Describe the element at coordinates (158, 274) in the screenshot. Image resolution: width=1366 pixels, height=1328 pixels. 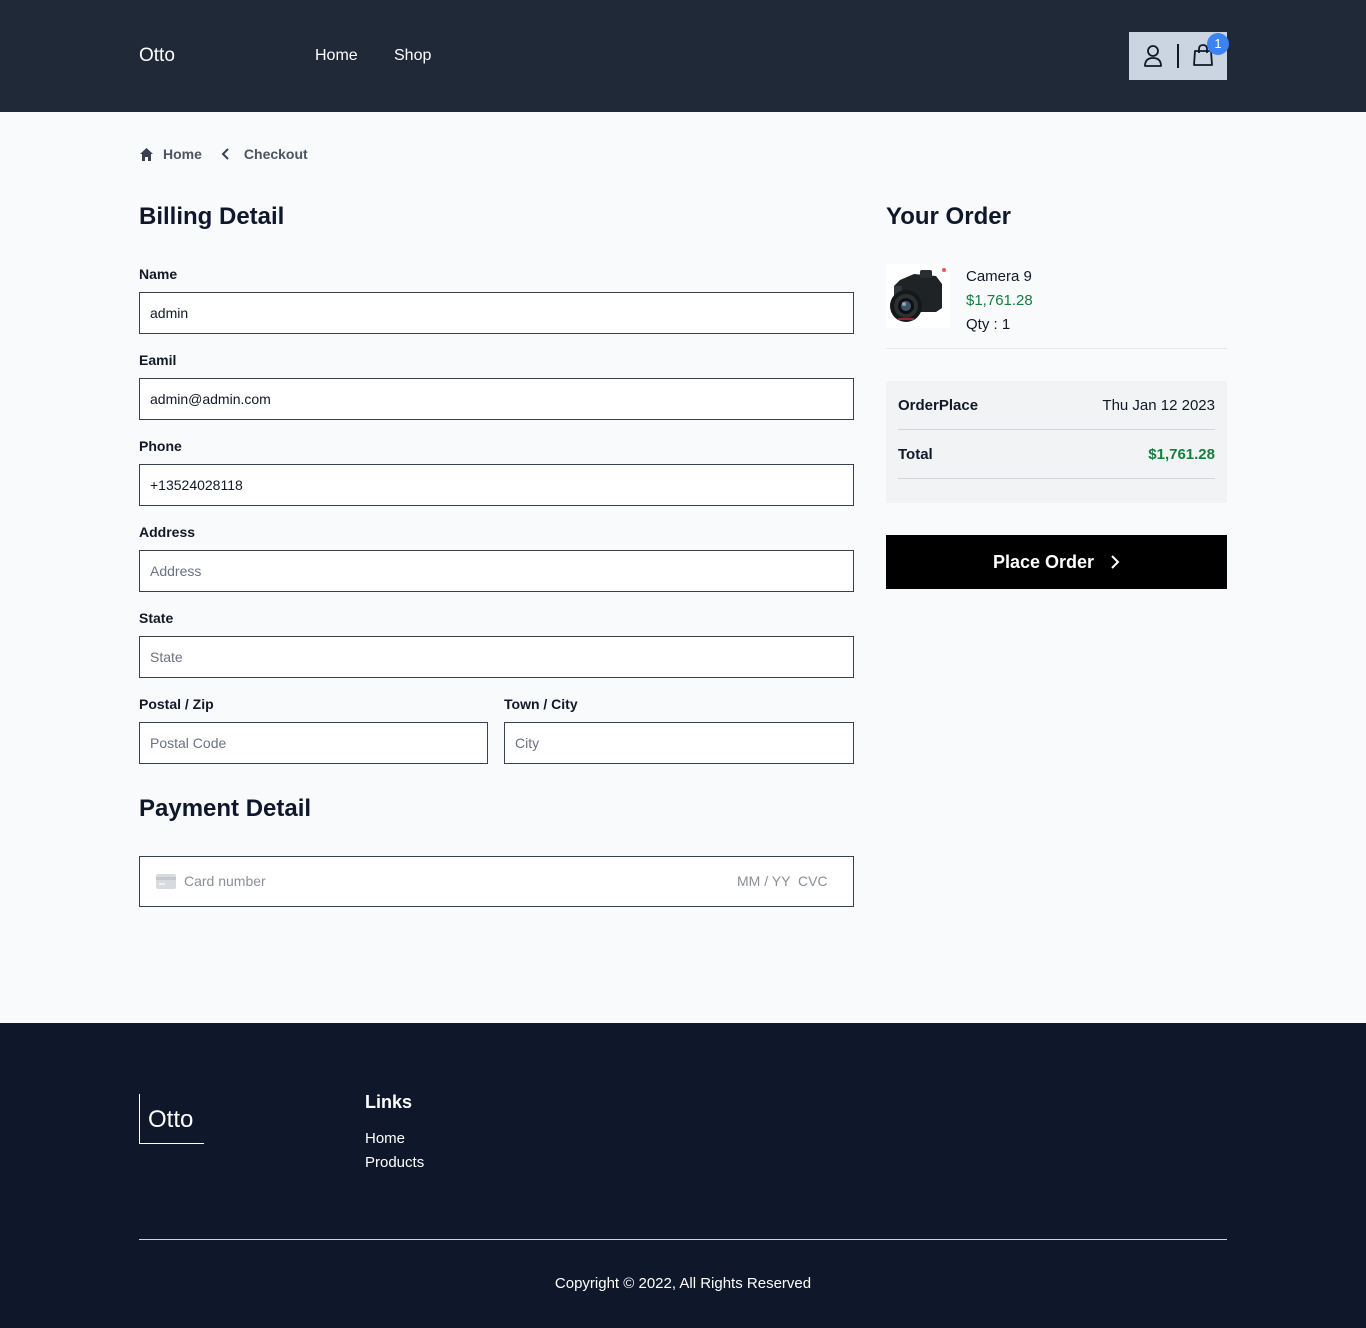
I see `name-label: Name` at that location.